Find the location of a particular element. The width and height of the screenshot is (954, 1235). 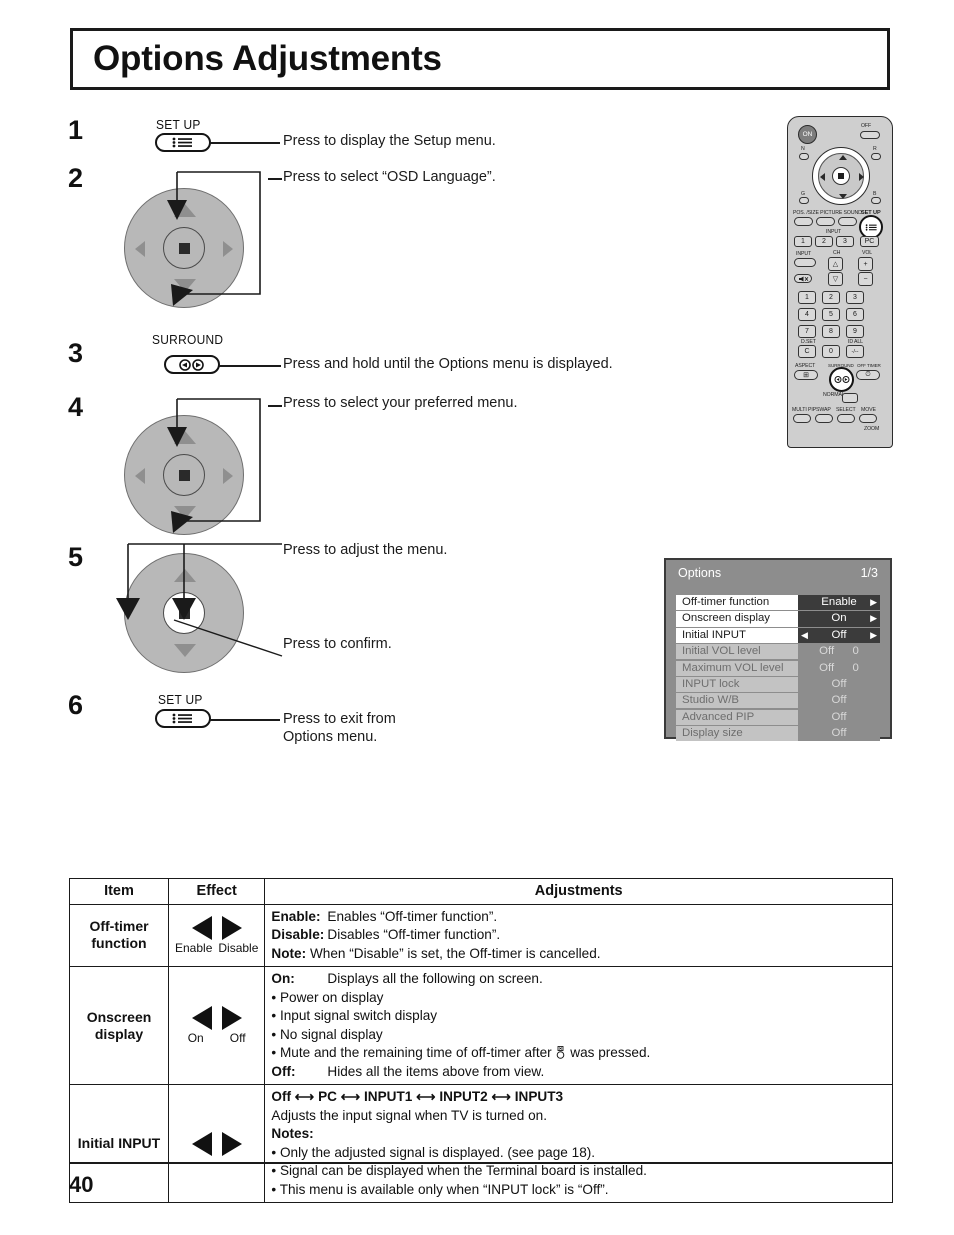

osd-value: Enable ▶ is located at coordinates (839, 603).